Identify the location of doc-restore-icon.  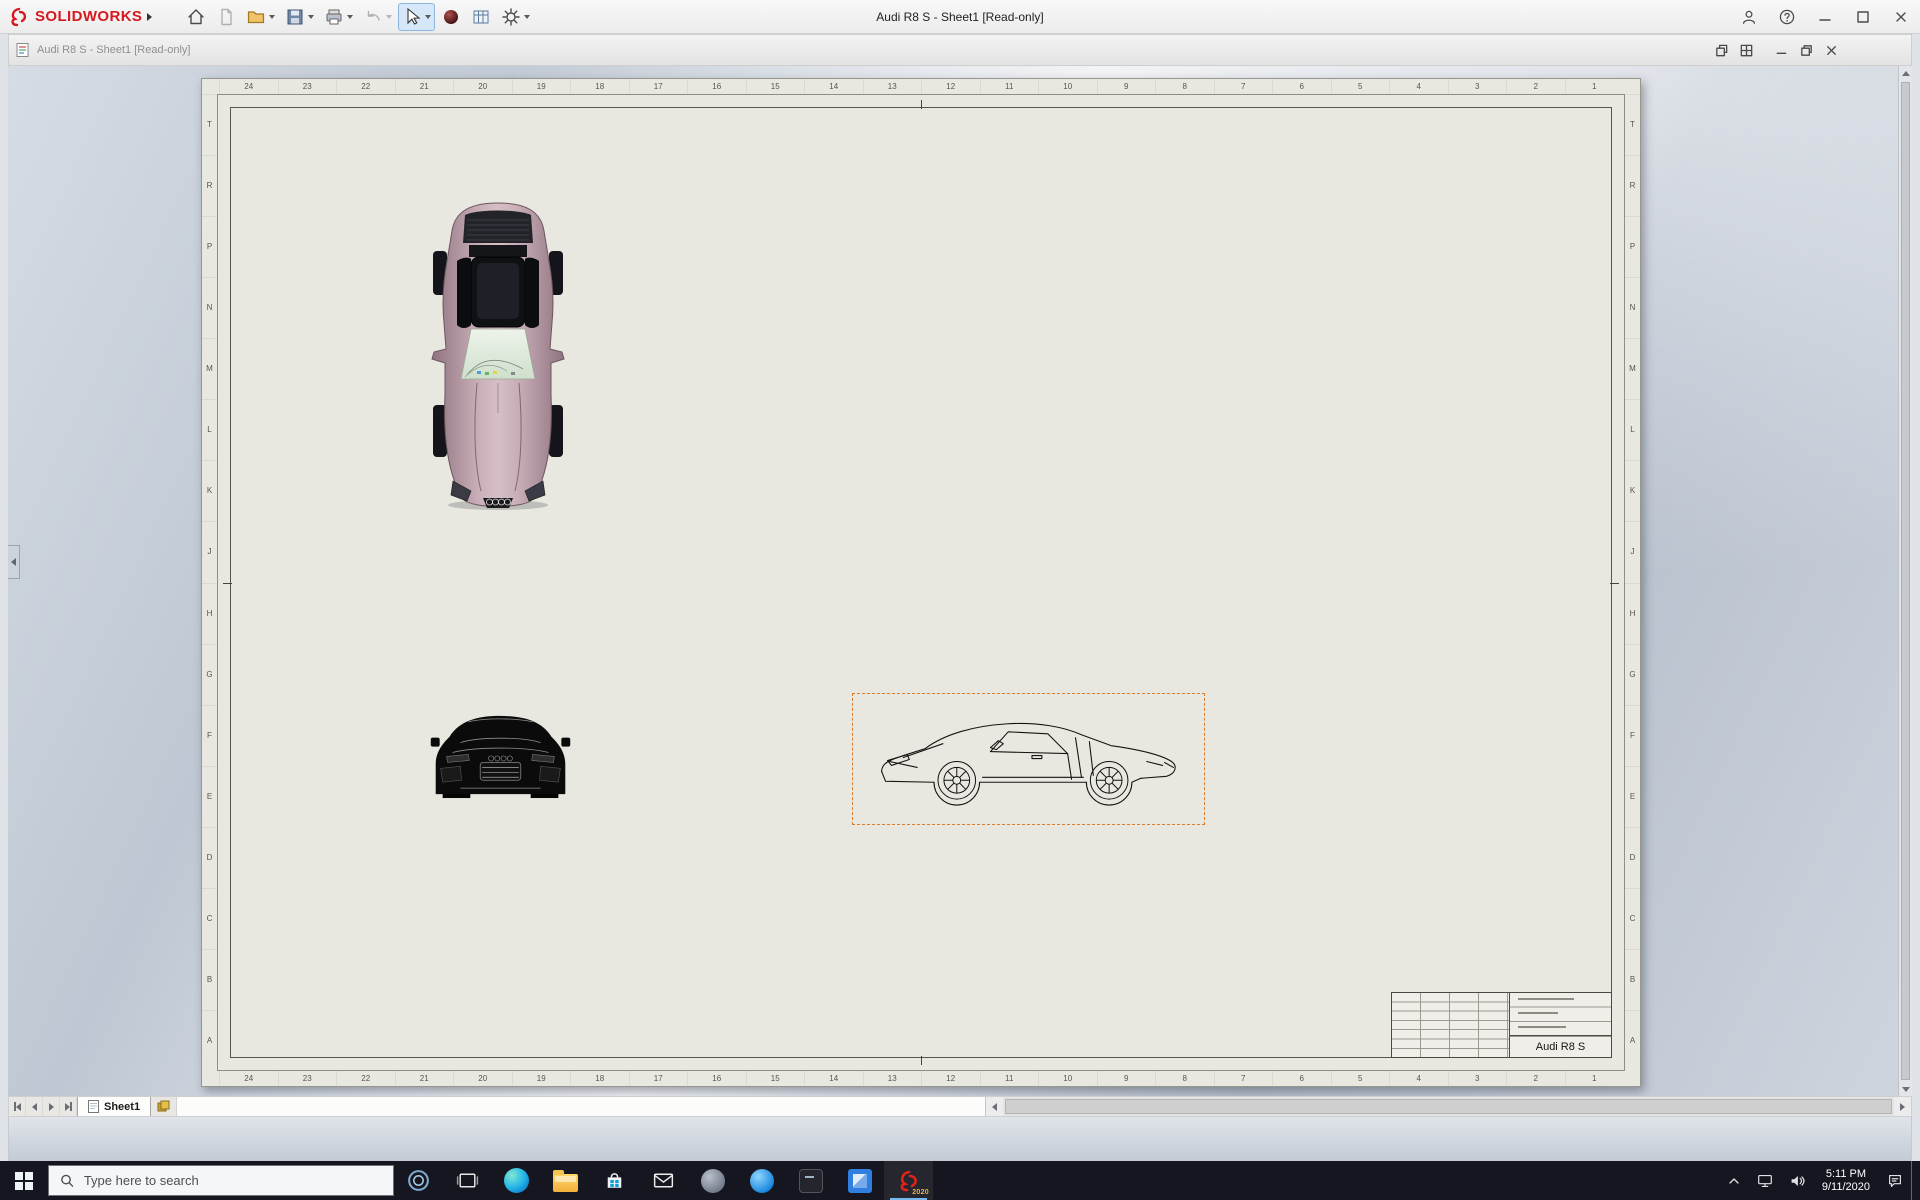
(1806, 50).